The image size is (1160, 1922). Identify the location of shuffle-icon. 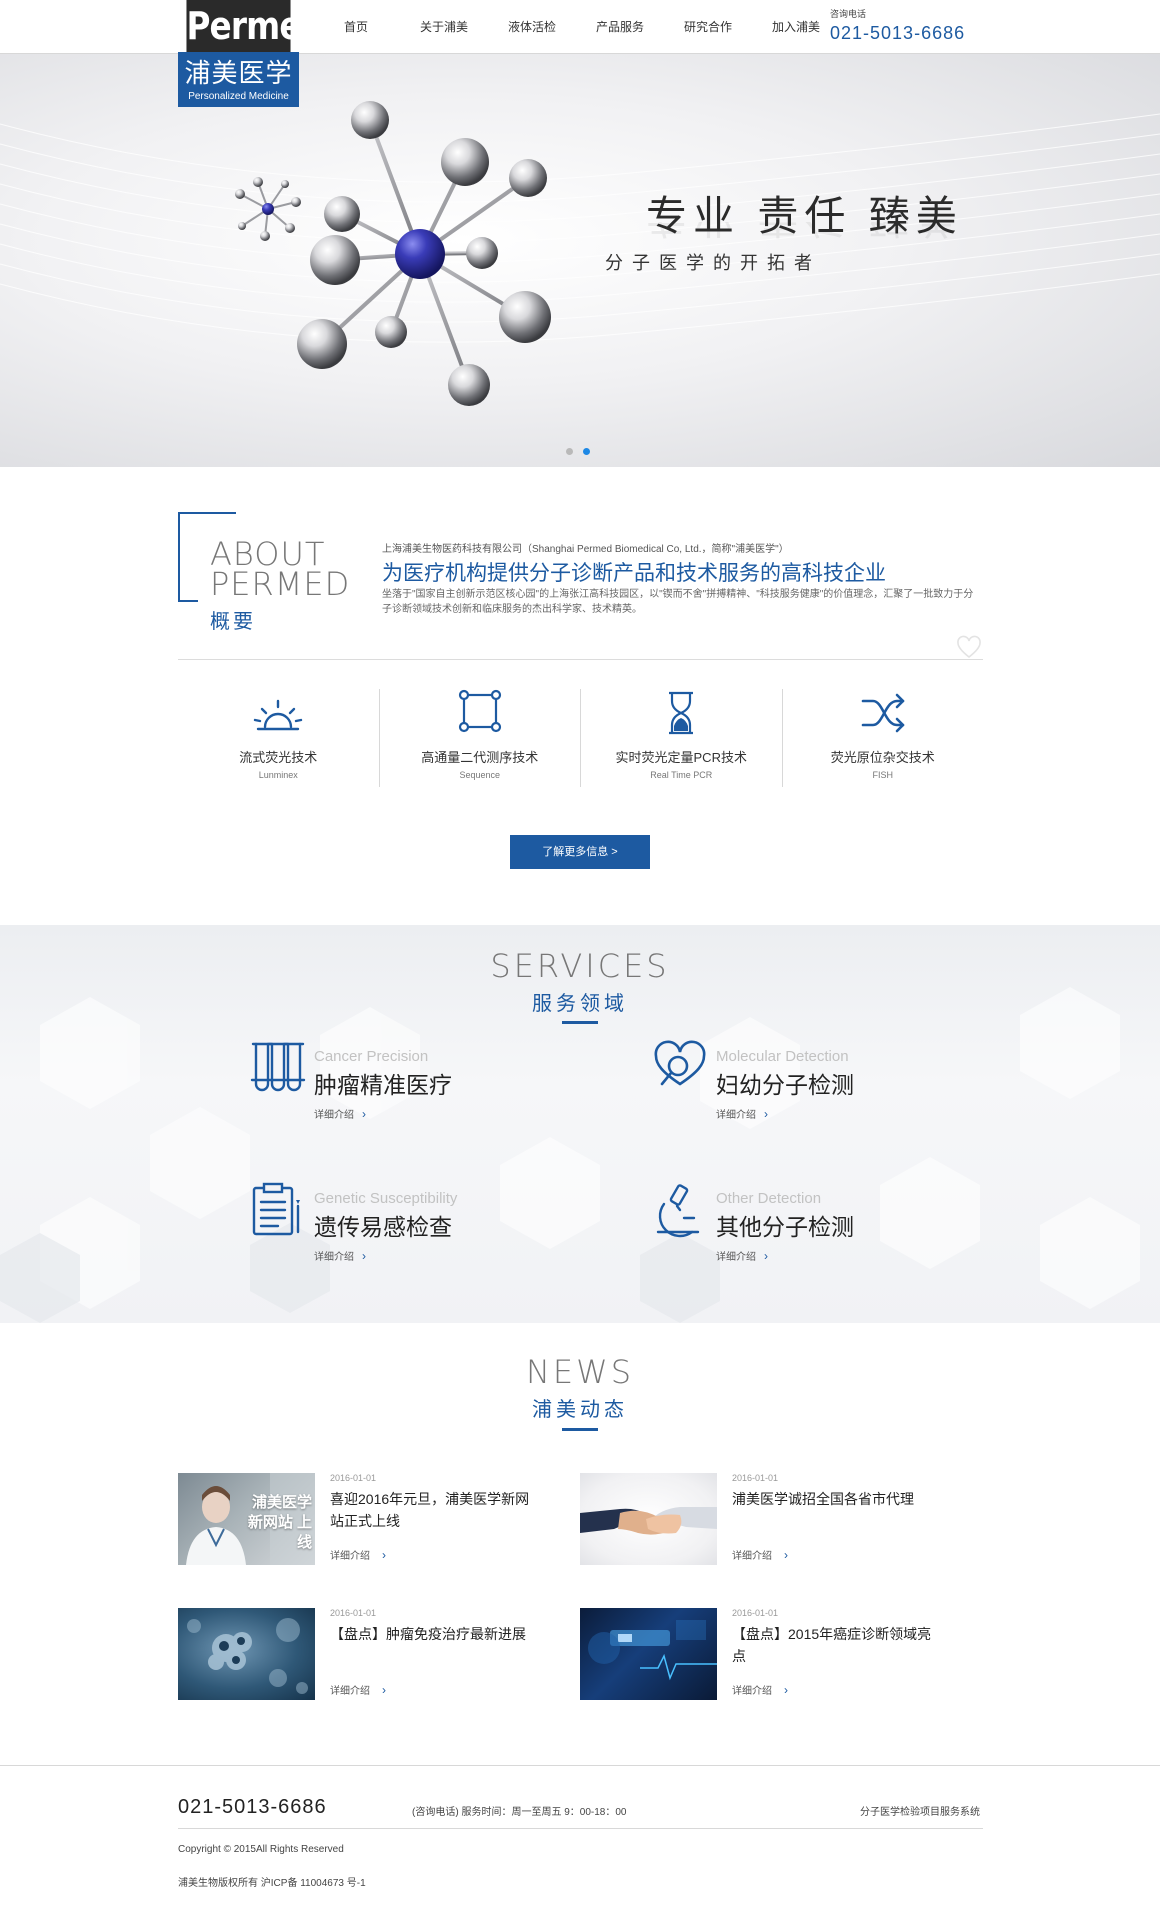
(883, 713).